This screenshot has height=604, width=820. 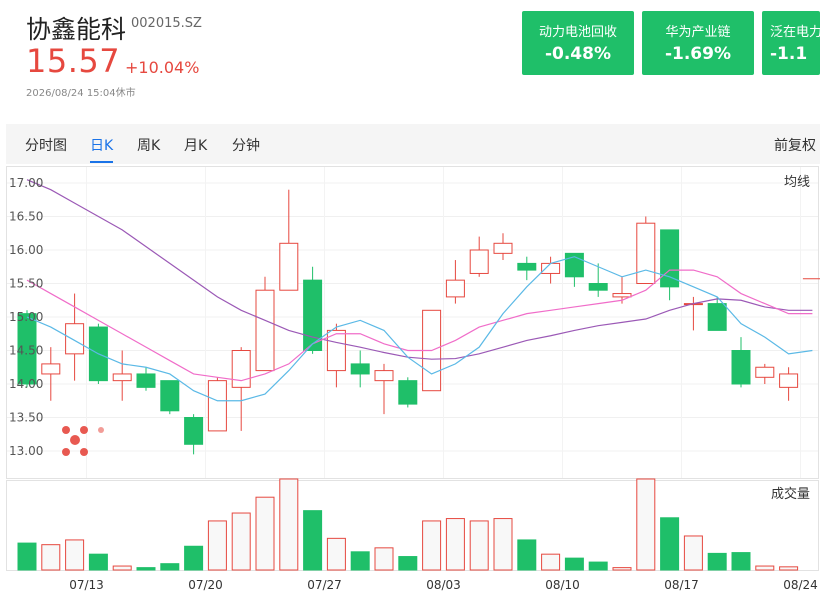 What do you see at coordinates (797, 182) in the screenshot?
I see `price-legend: 均线` at bounding box center [797, 182].